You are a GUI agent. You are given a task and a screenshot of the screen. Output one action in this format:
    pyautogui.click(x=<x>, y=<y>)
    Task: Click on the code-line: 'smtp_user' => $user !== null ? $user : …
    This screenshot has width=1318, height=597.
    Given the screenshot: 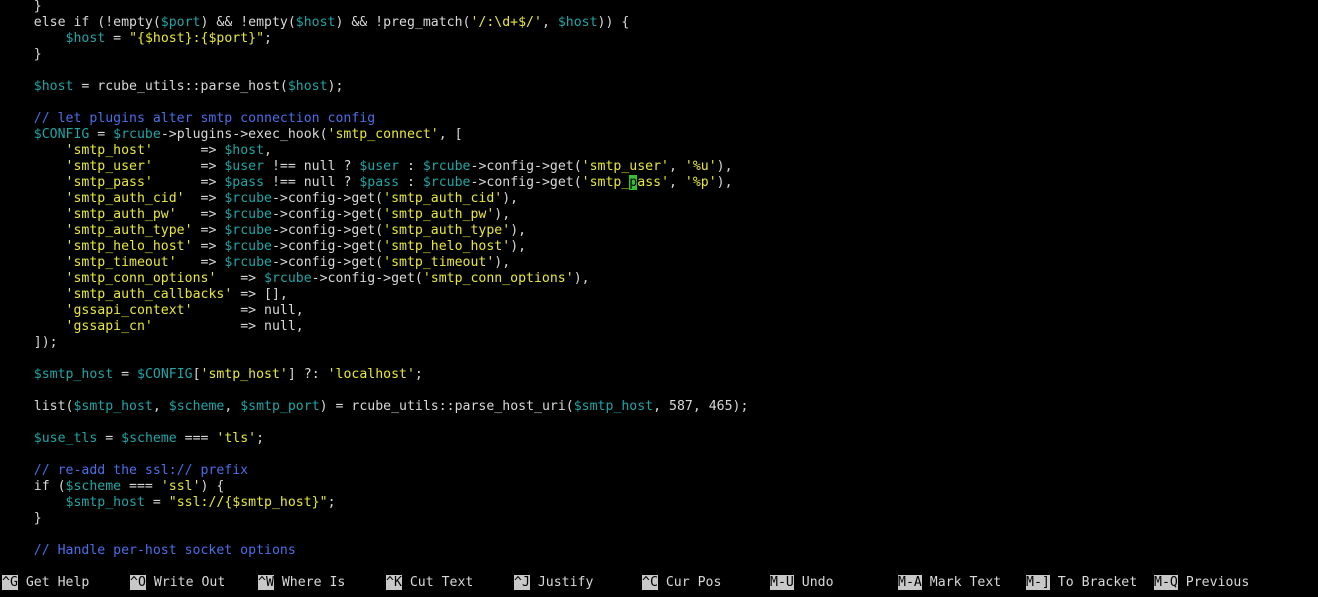 What is the action you would take?
    pyautogui.click(x=660, y=167)
    